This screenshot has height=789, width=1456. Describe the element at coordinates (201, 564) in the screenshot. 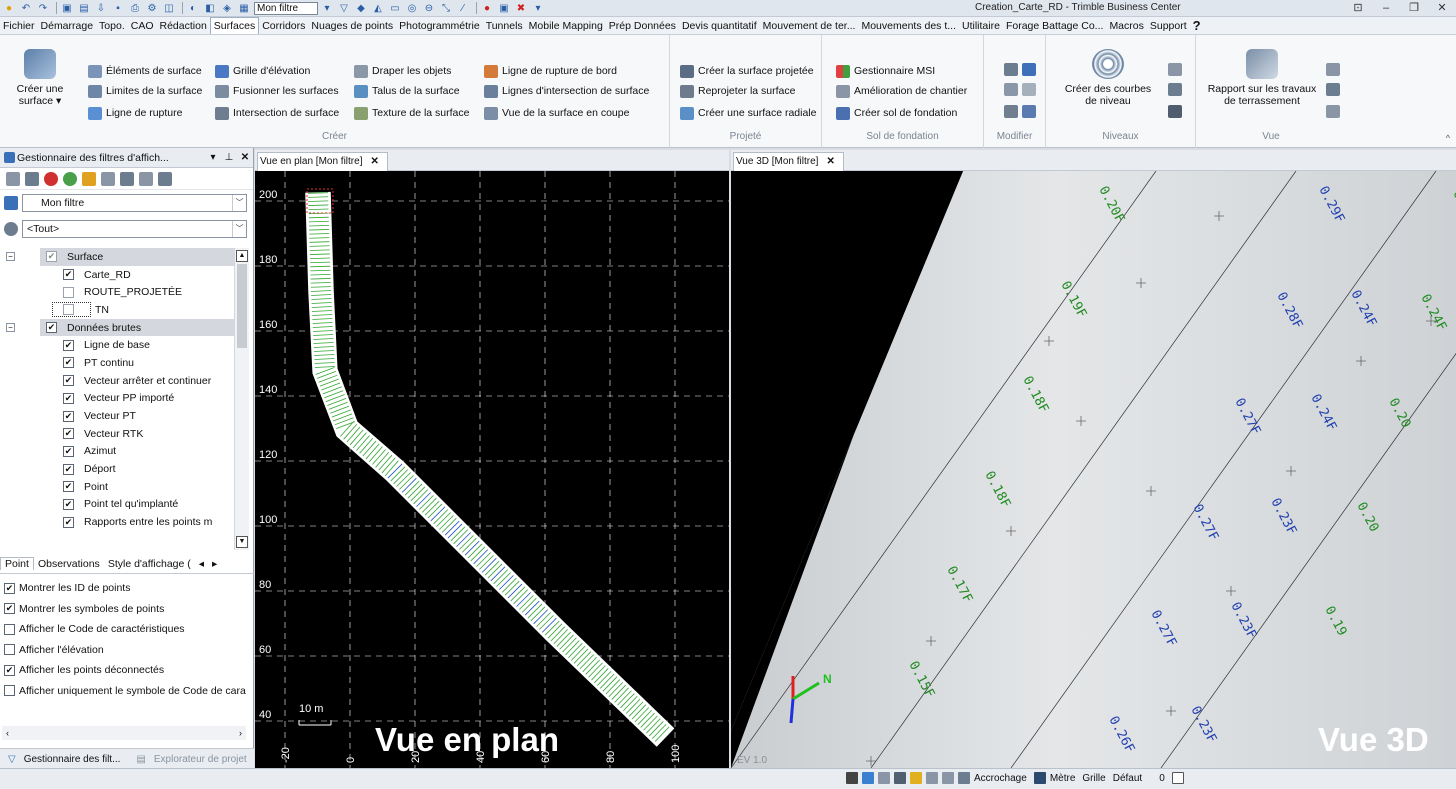

I see `tab-prev-icon: ◂` at that location.